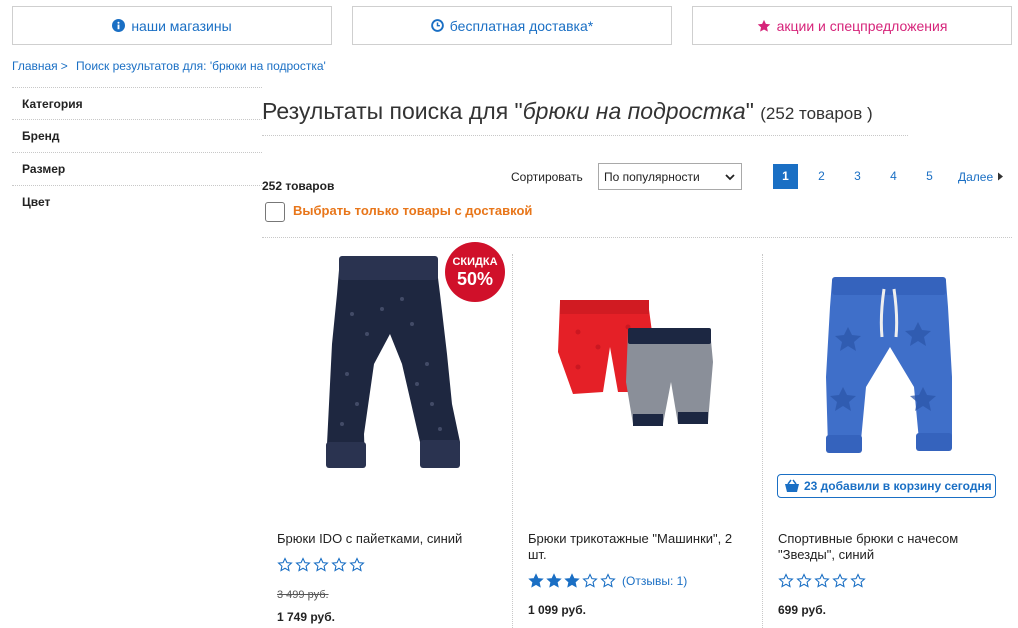  Describe the element at coordinates (475, 262) in the screenshot. I see `discount-badge-label: СКИДКА` at that location.